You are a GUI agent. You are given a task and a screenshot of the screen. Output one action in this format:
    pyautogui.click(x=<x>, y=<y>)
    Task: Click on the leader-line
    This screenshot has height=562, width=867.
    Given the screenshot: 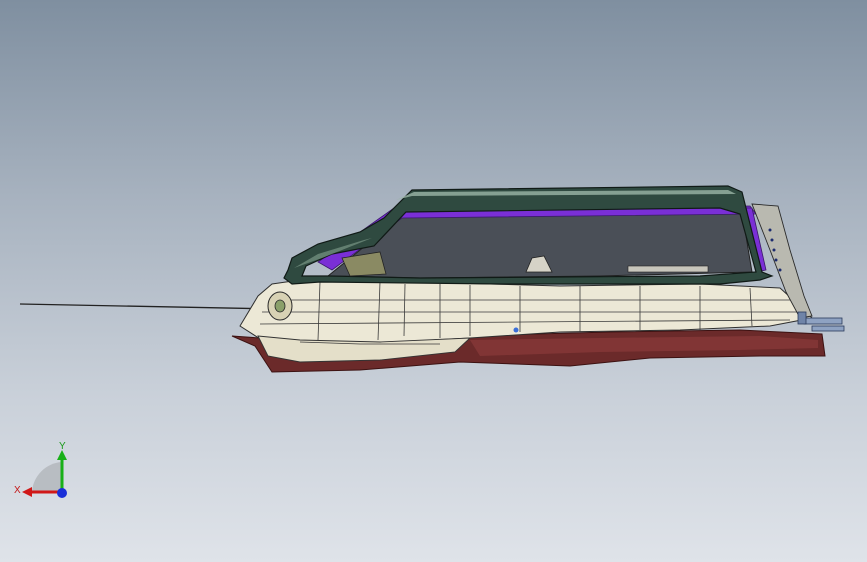 What is the action you would take?
    pyautogui.click(x=149, y=306)
    